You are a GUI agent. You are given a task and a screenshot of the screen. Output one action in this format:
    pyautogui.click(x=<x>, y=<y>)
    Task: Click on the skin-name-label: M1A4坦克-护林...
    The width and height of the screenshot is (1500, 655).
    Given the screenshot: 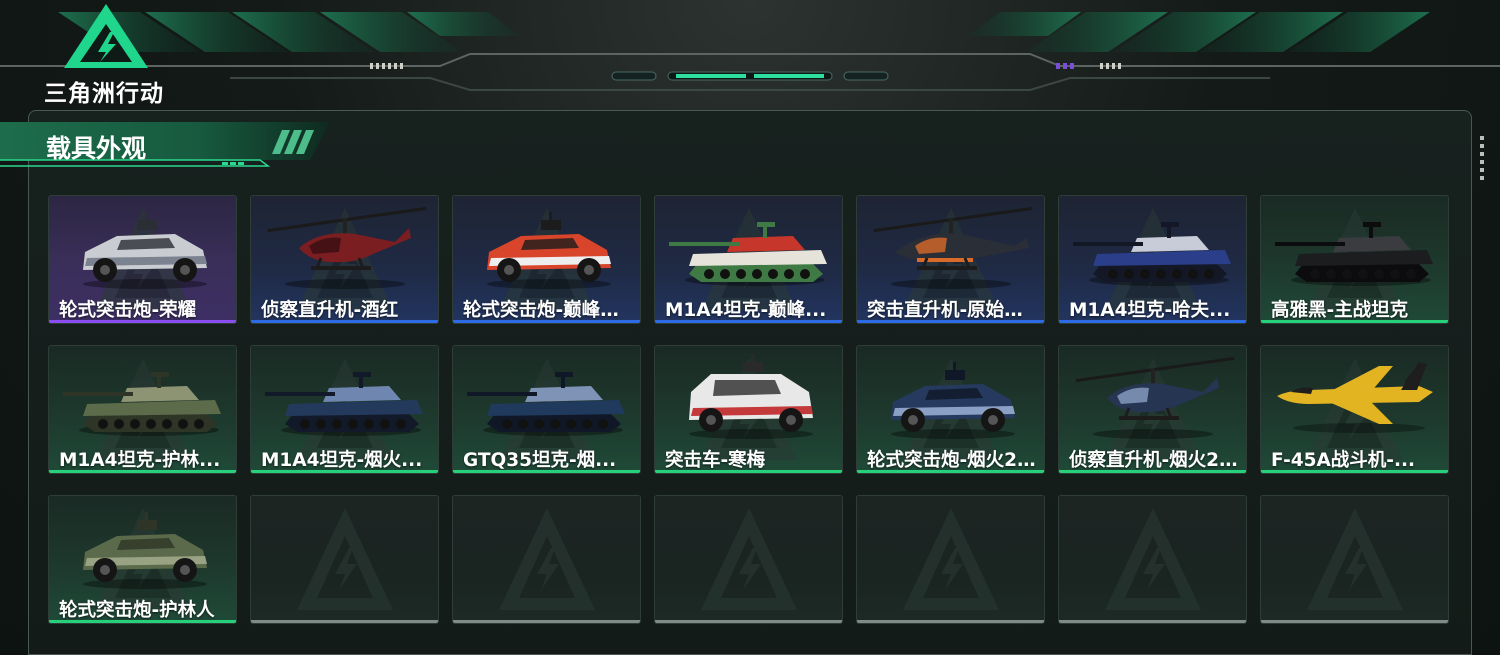 What is the action you would take?
    pyautogui.click(x=140, y=460)
    